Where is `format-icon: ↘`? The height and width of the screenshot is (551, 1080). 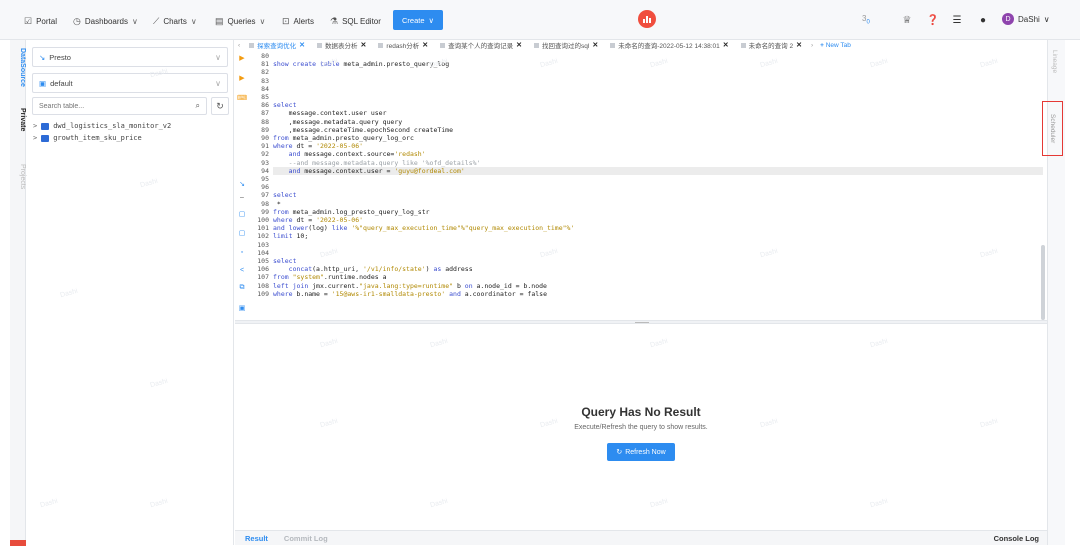 format-icon: ↘ is located at coordinates (242, 184).